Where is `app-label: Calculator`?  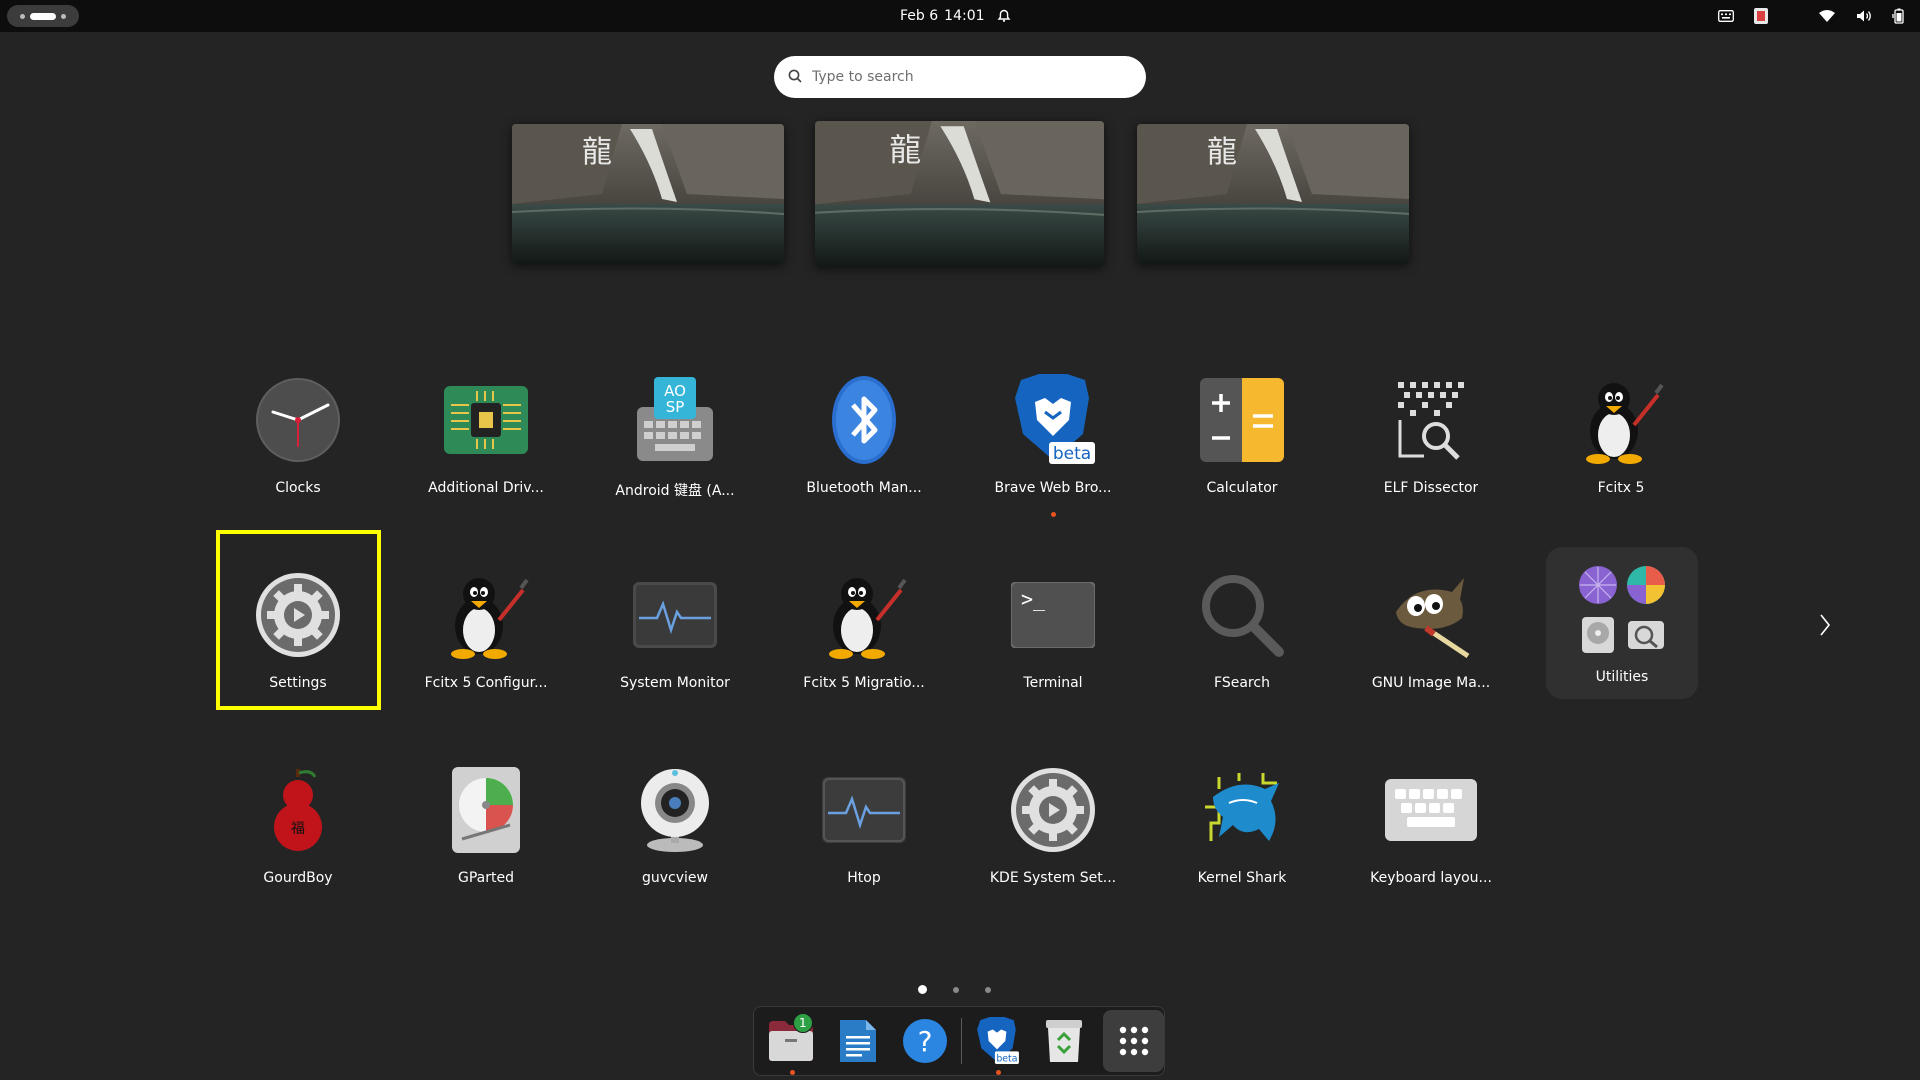
app-label: Calculator is located at coordinates (1242, 488).